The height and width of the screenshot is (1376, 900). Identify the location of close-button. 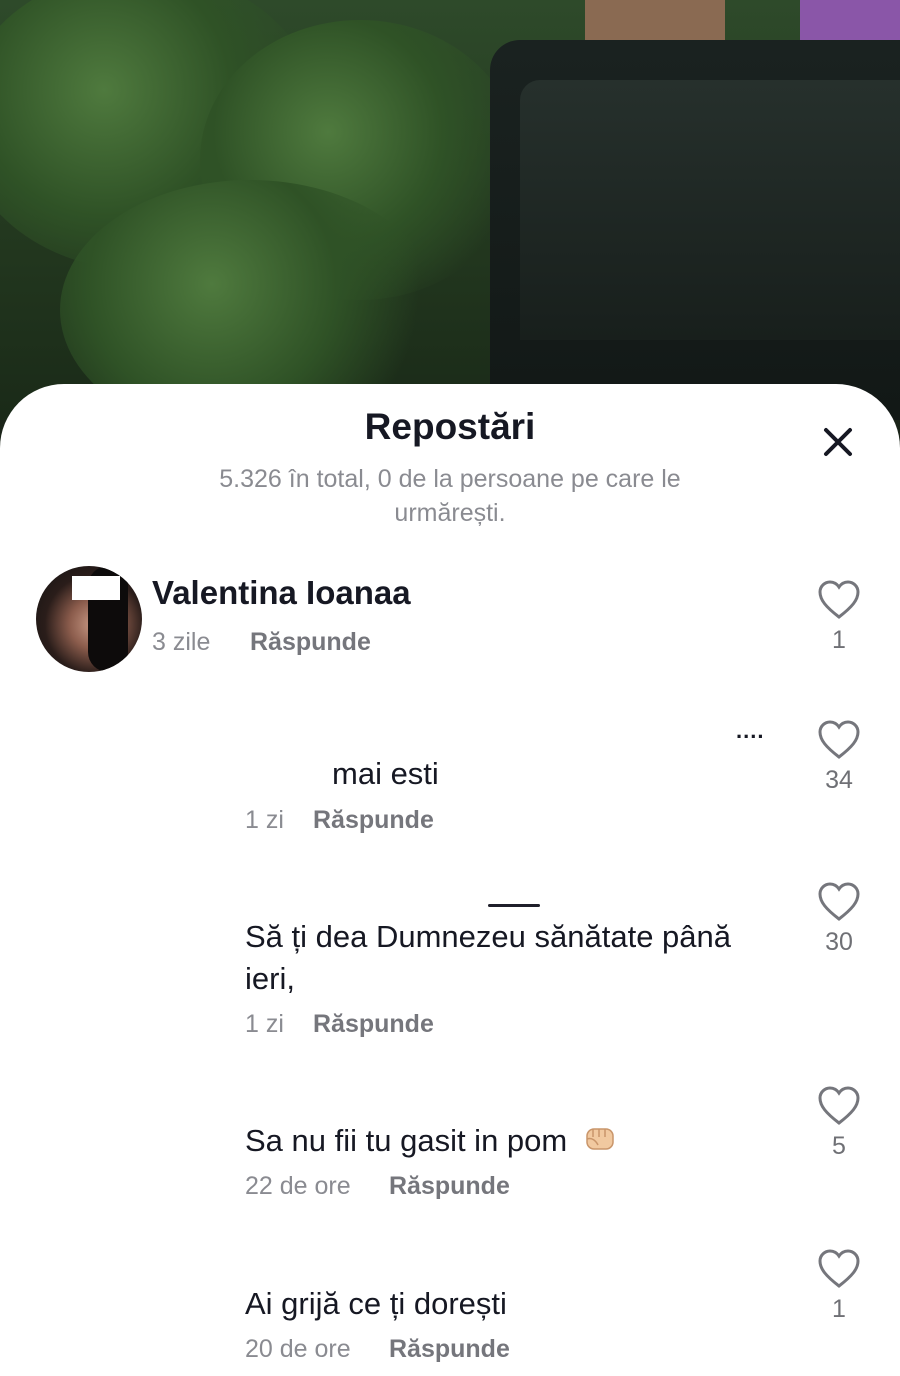
(838, 442).